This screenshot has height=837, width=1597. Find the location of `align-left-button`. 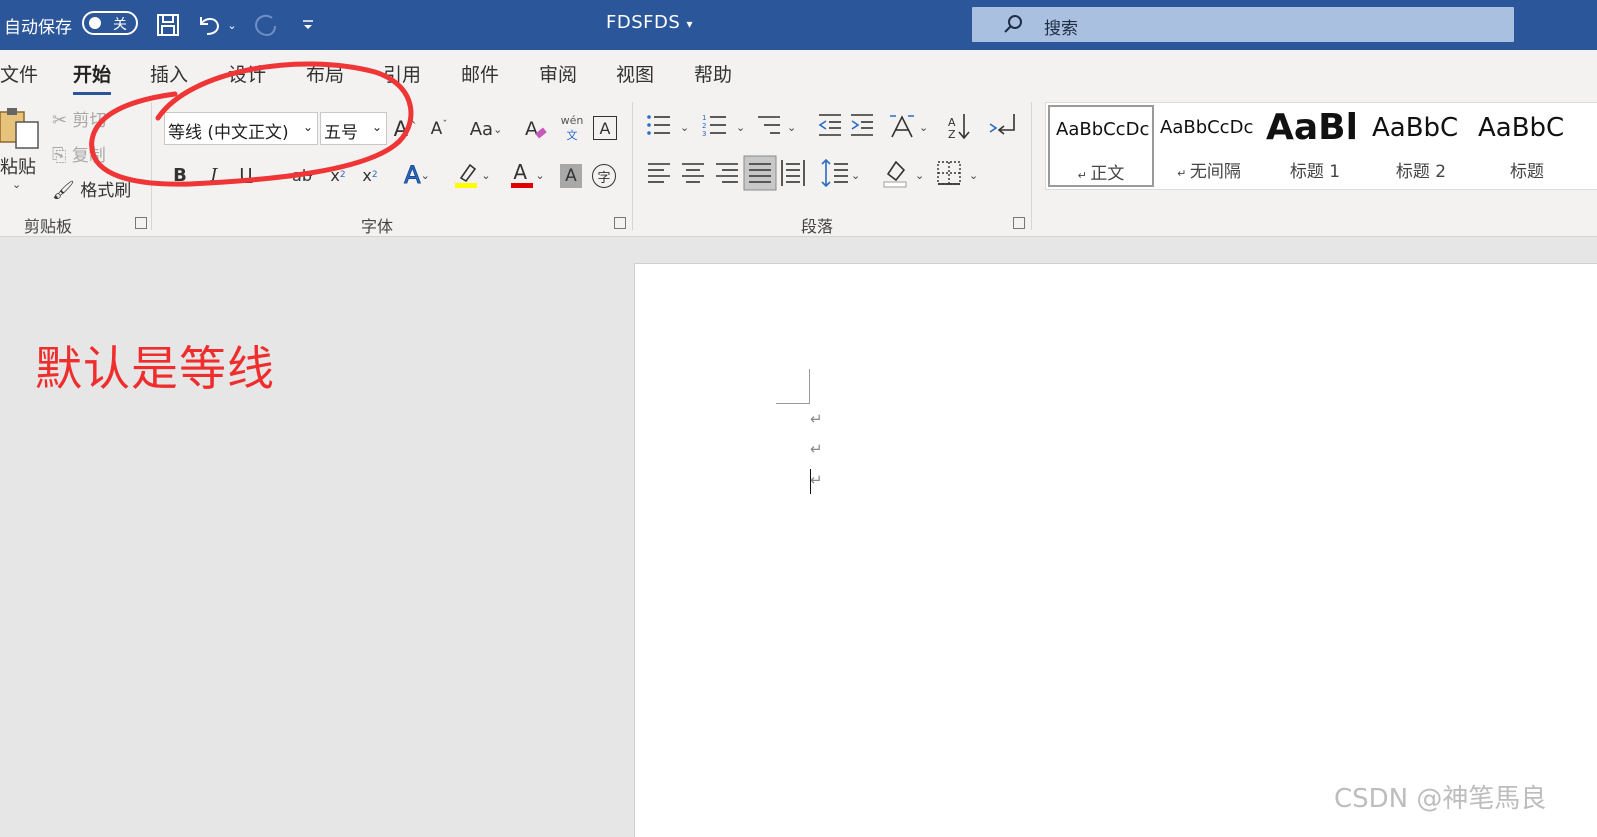

align-left-button is located at coordinates (659, 173).